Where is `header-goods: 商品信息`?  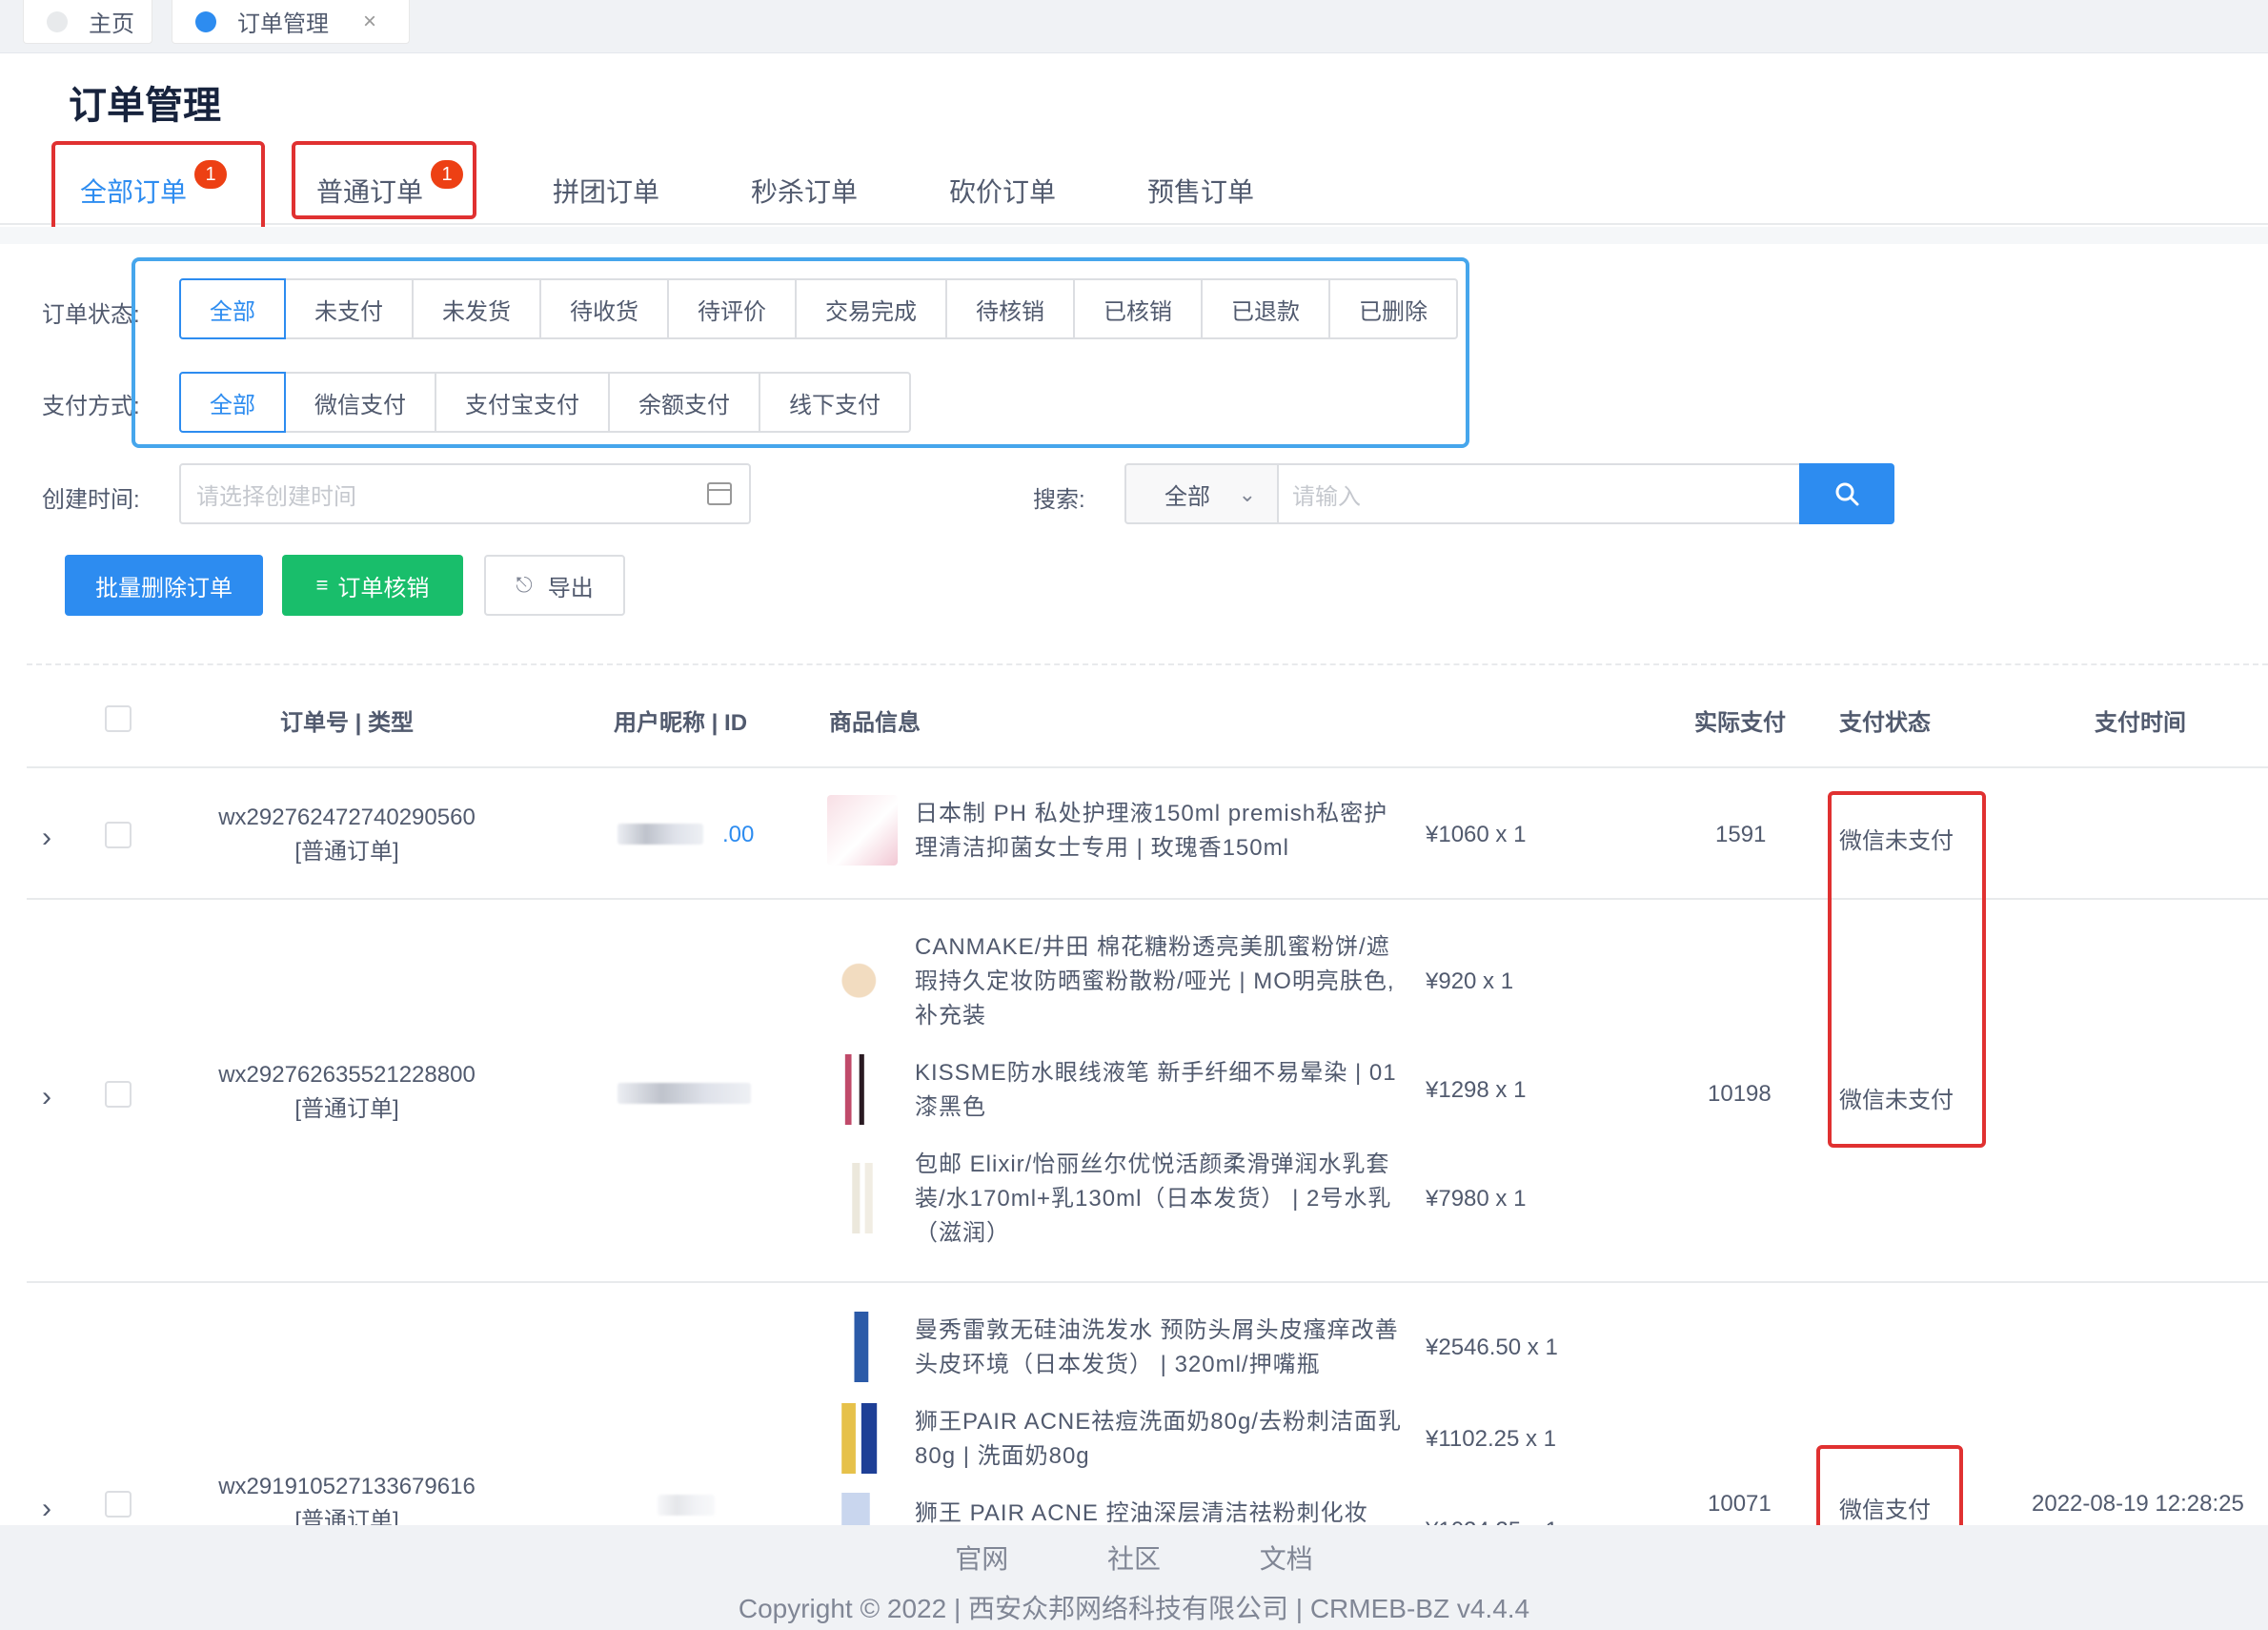
header-goods: 商品信息 is located at coordinates (875, 723).